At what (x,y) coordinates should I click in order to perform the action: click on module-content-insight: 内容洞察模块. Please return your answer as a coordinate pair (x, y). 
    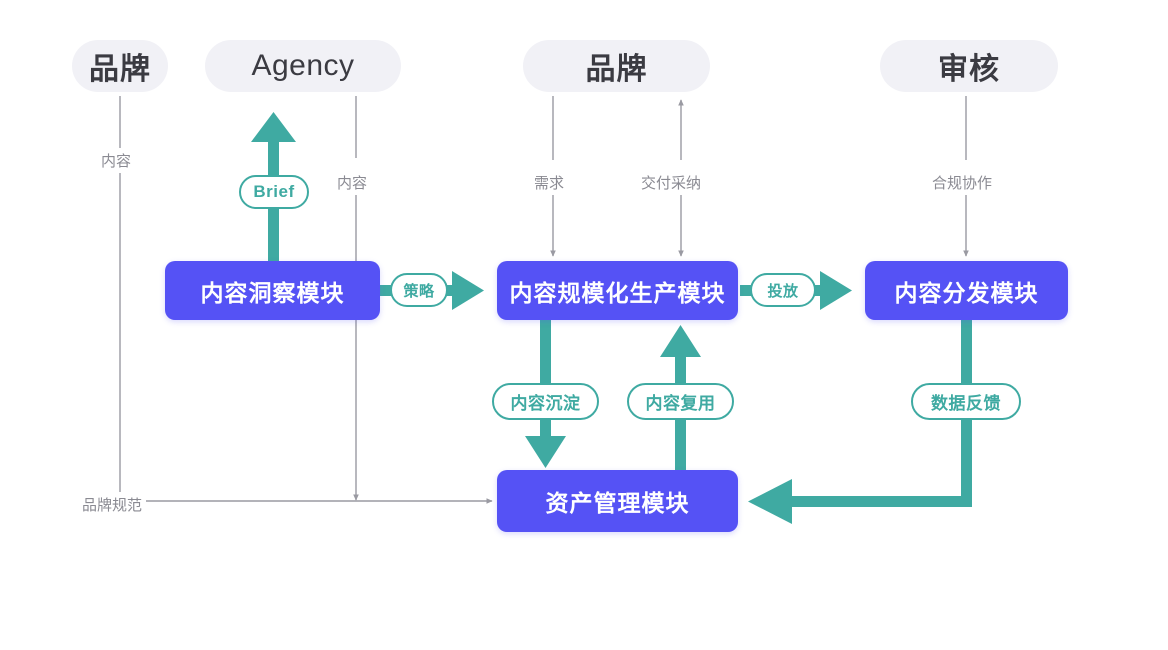
    Looking at the image, I should click on (272, 290).